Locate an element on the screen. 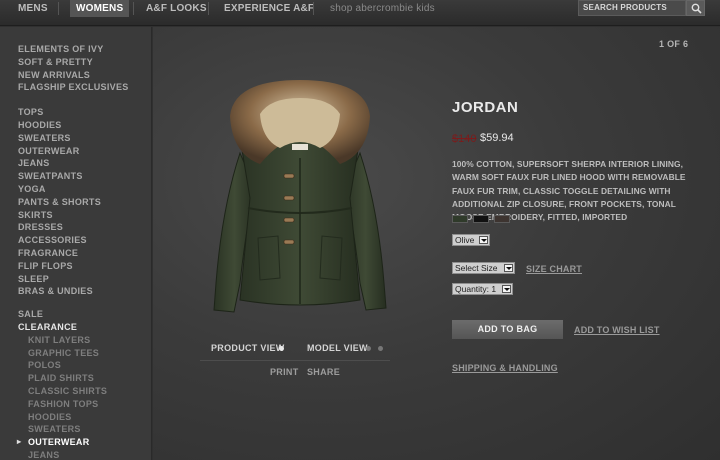 The height and width of the screenshot is (460, 720). sidebar-item-soft-pretty: Soft & Pretty is located at coordinates (75, 62).